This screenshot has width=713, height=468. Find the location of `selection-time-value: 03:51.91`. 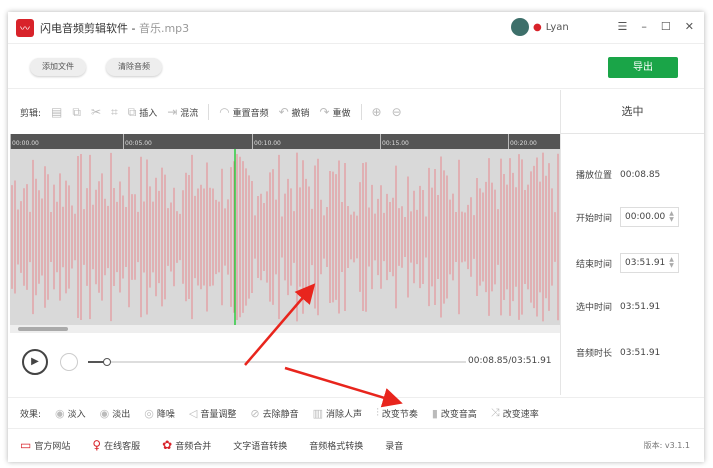

selection-time-value: 03:51.91 is located at coordinates (640, 306).